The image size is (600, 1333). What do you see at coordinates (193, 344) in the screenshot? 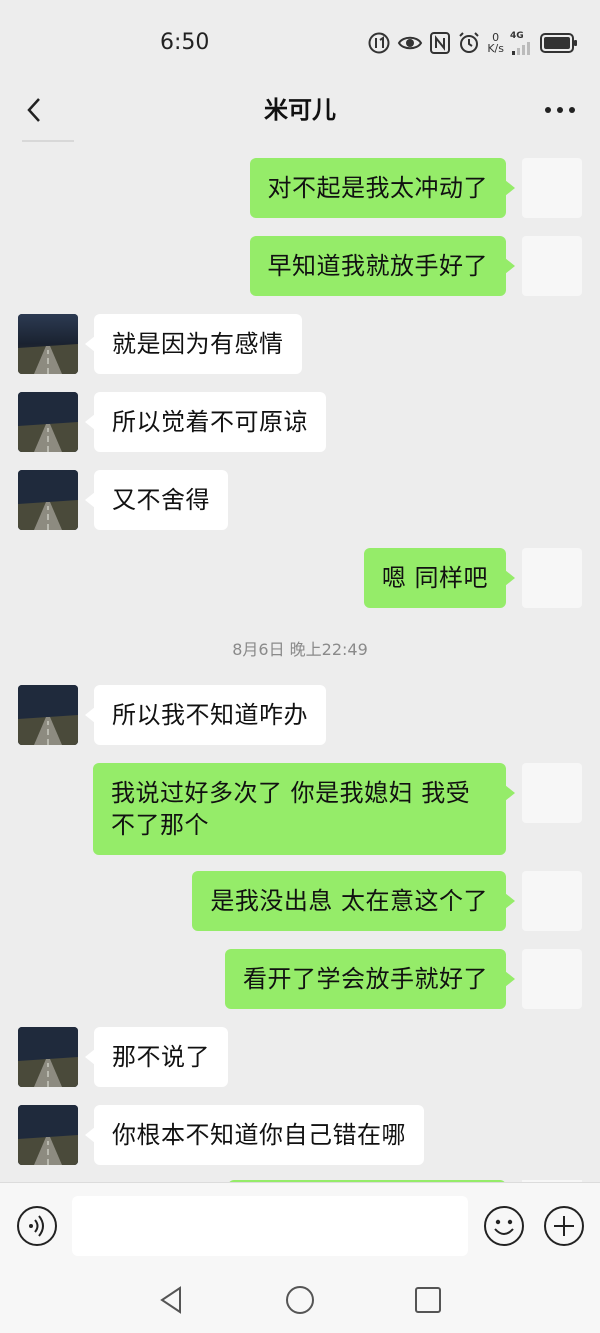
I see `message-bubble: 就是因为有感情` at bounding box center [193, 344].